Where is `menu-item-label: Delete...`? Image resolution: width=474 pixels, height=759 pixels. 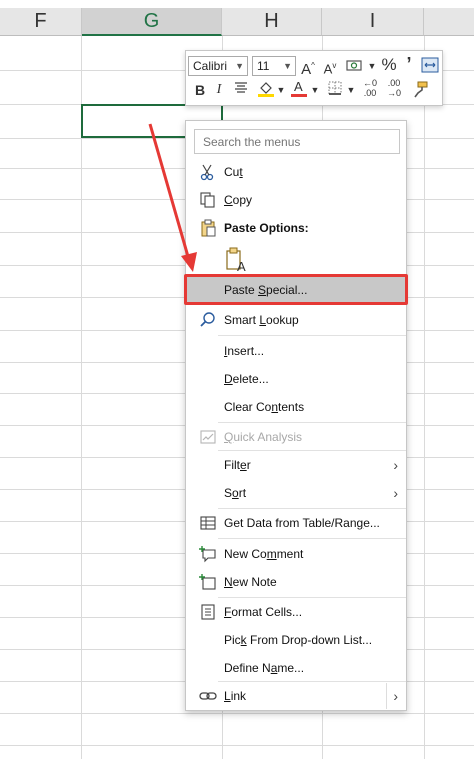 menu-item-label: Delete... is located at coordinates (246, 379).